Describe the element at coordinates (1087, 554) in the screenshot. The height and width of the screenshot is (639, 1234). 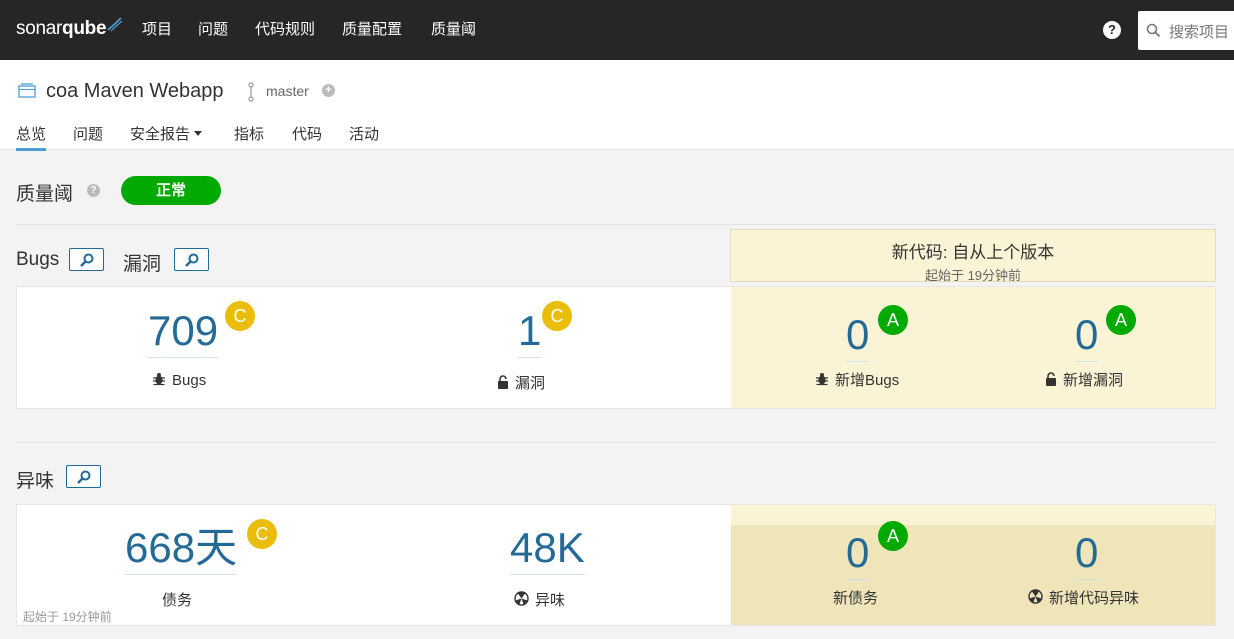
I see `new-code-smells-value: 0` at that location.